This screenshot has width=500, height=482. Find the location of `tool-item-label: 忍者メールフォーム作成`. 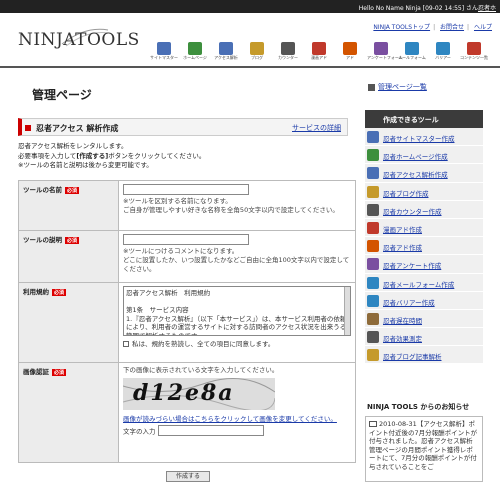

tool-item-label: 忍者メールフォーム作成 is located at coordinates (419, 284).